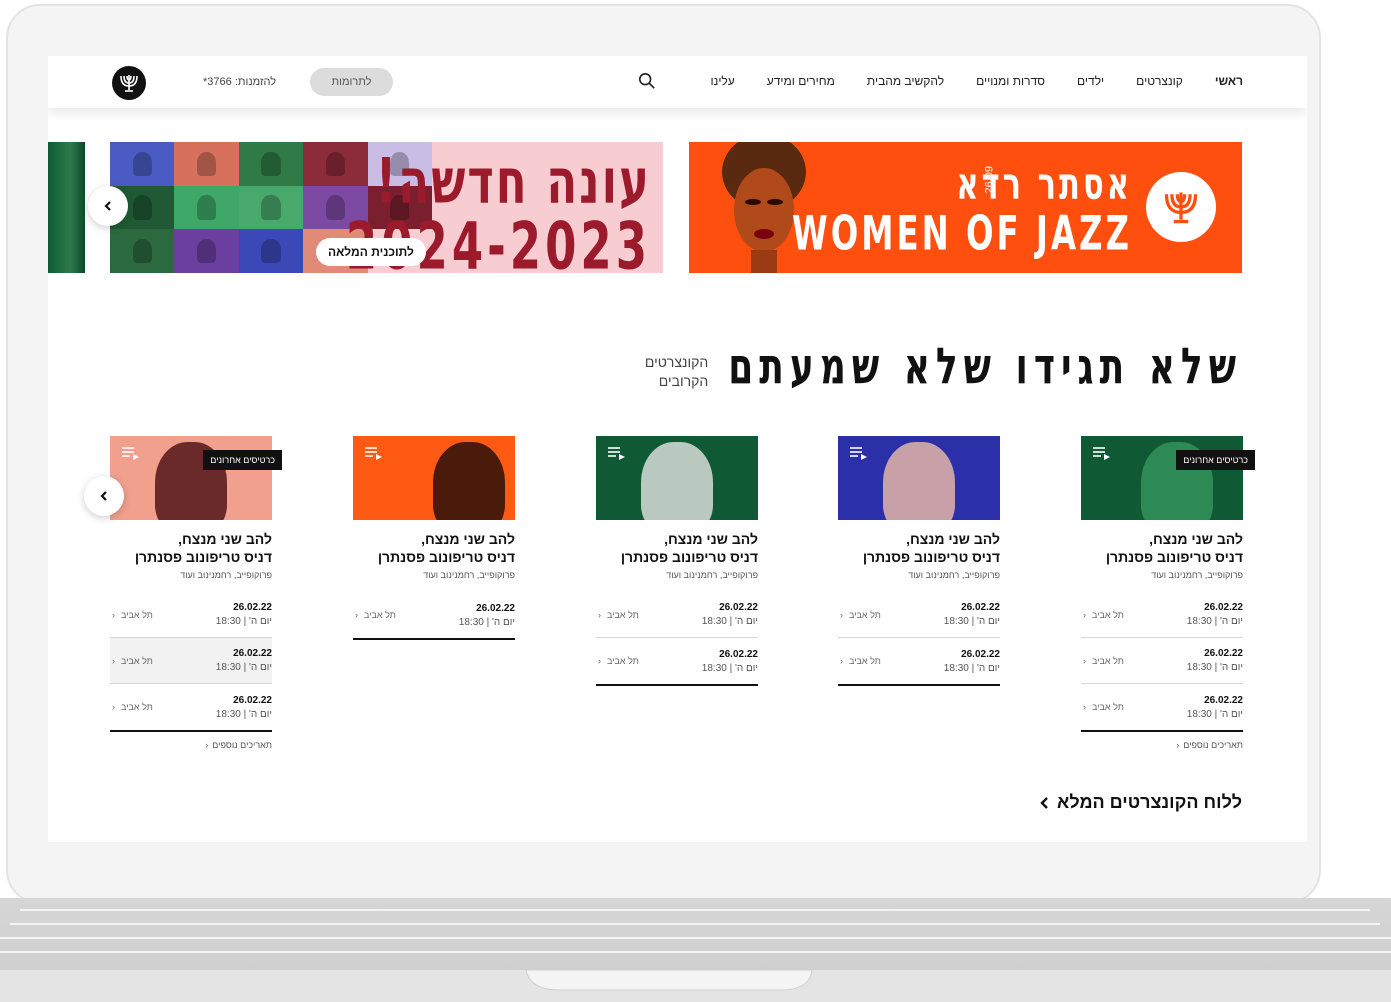  I want to click on full-program-button: לתוכנית המלאה, so click(371, 252).